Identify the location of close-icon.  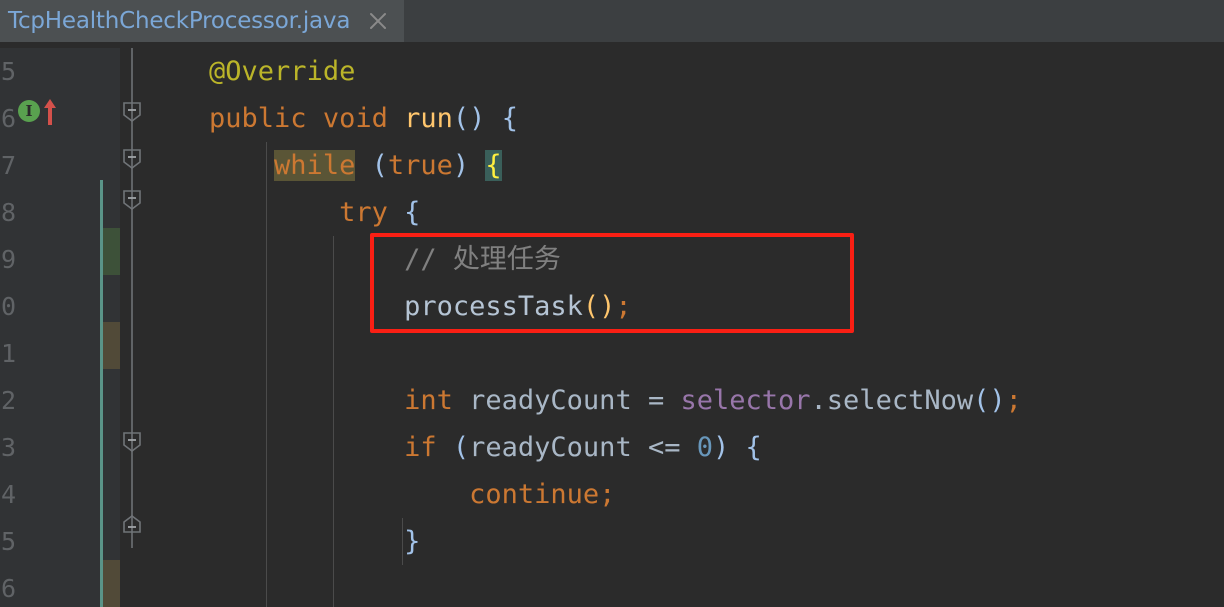
(378, 21).